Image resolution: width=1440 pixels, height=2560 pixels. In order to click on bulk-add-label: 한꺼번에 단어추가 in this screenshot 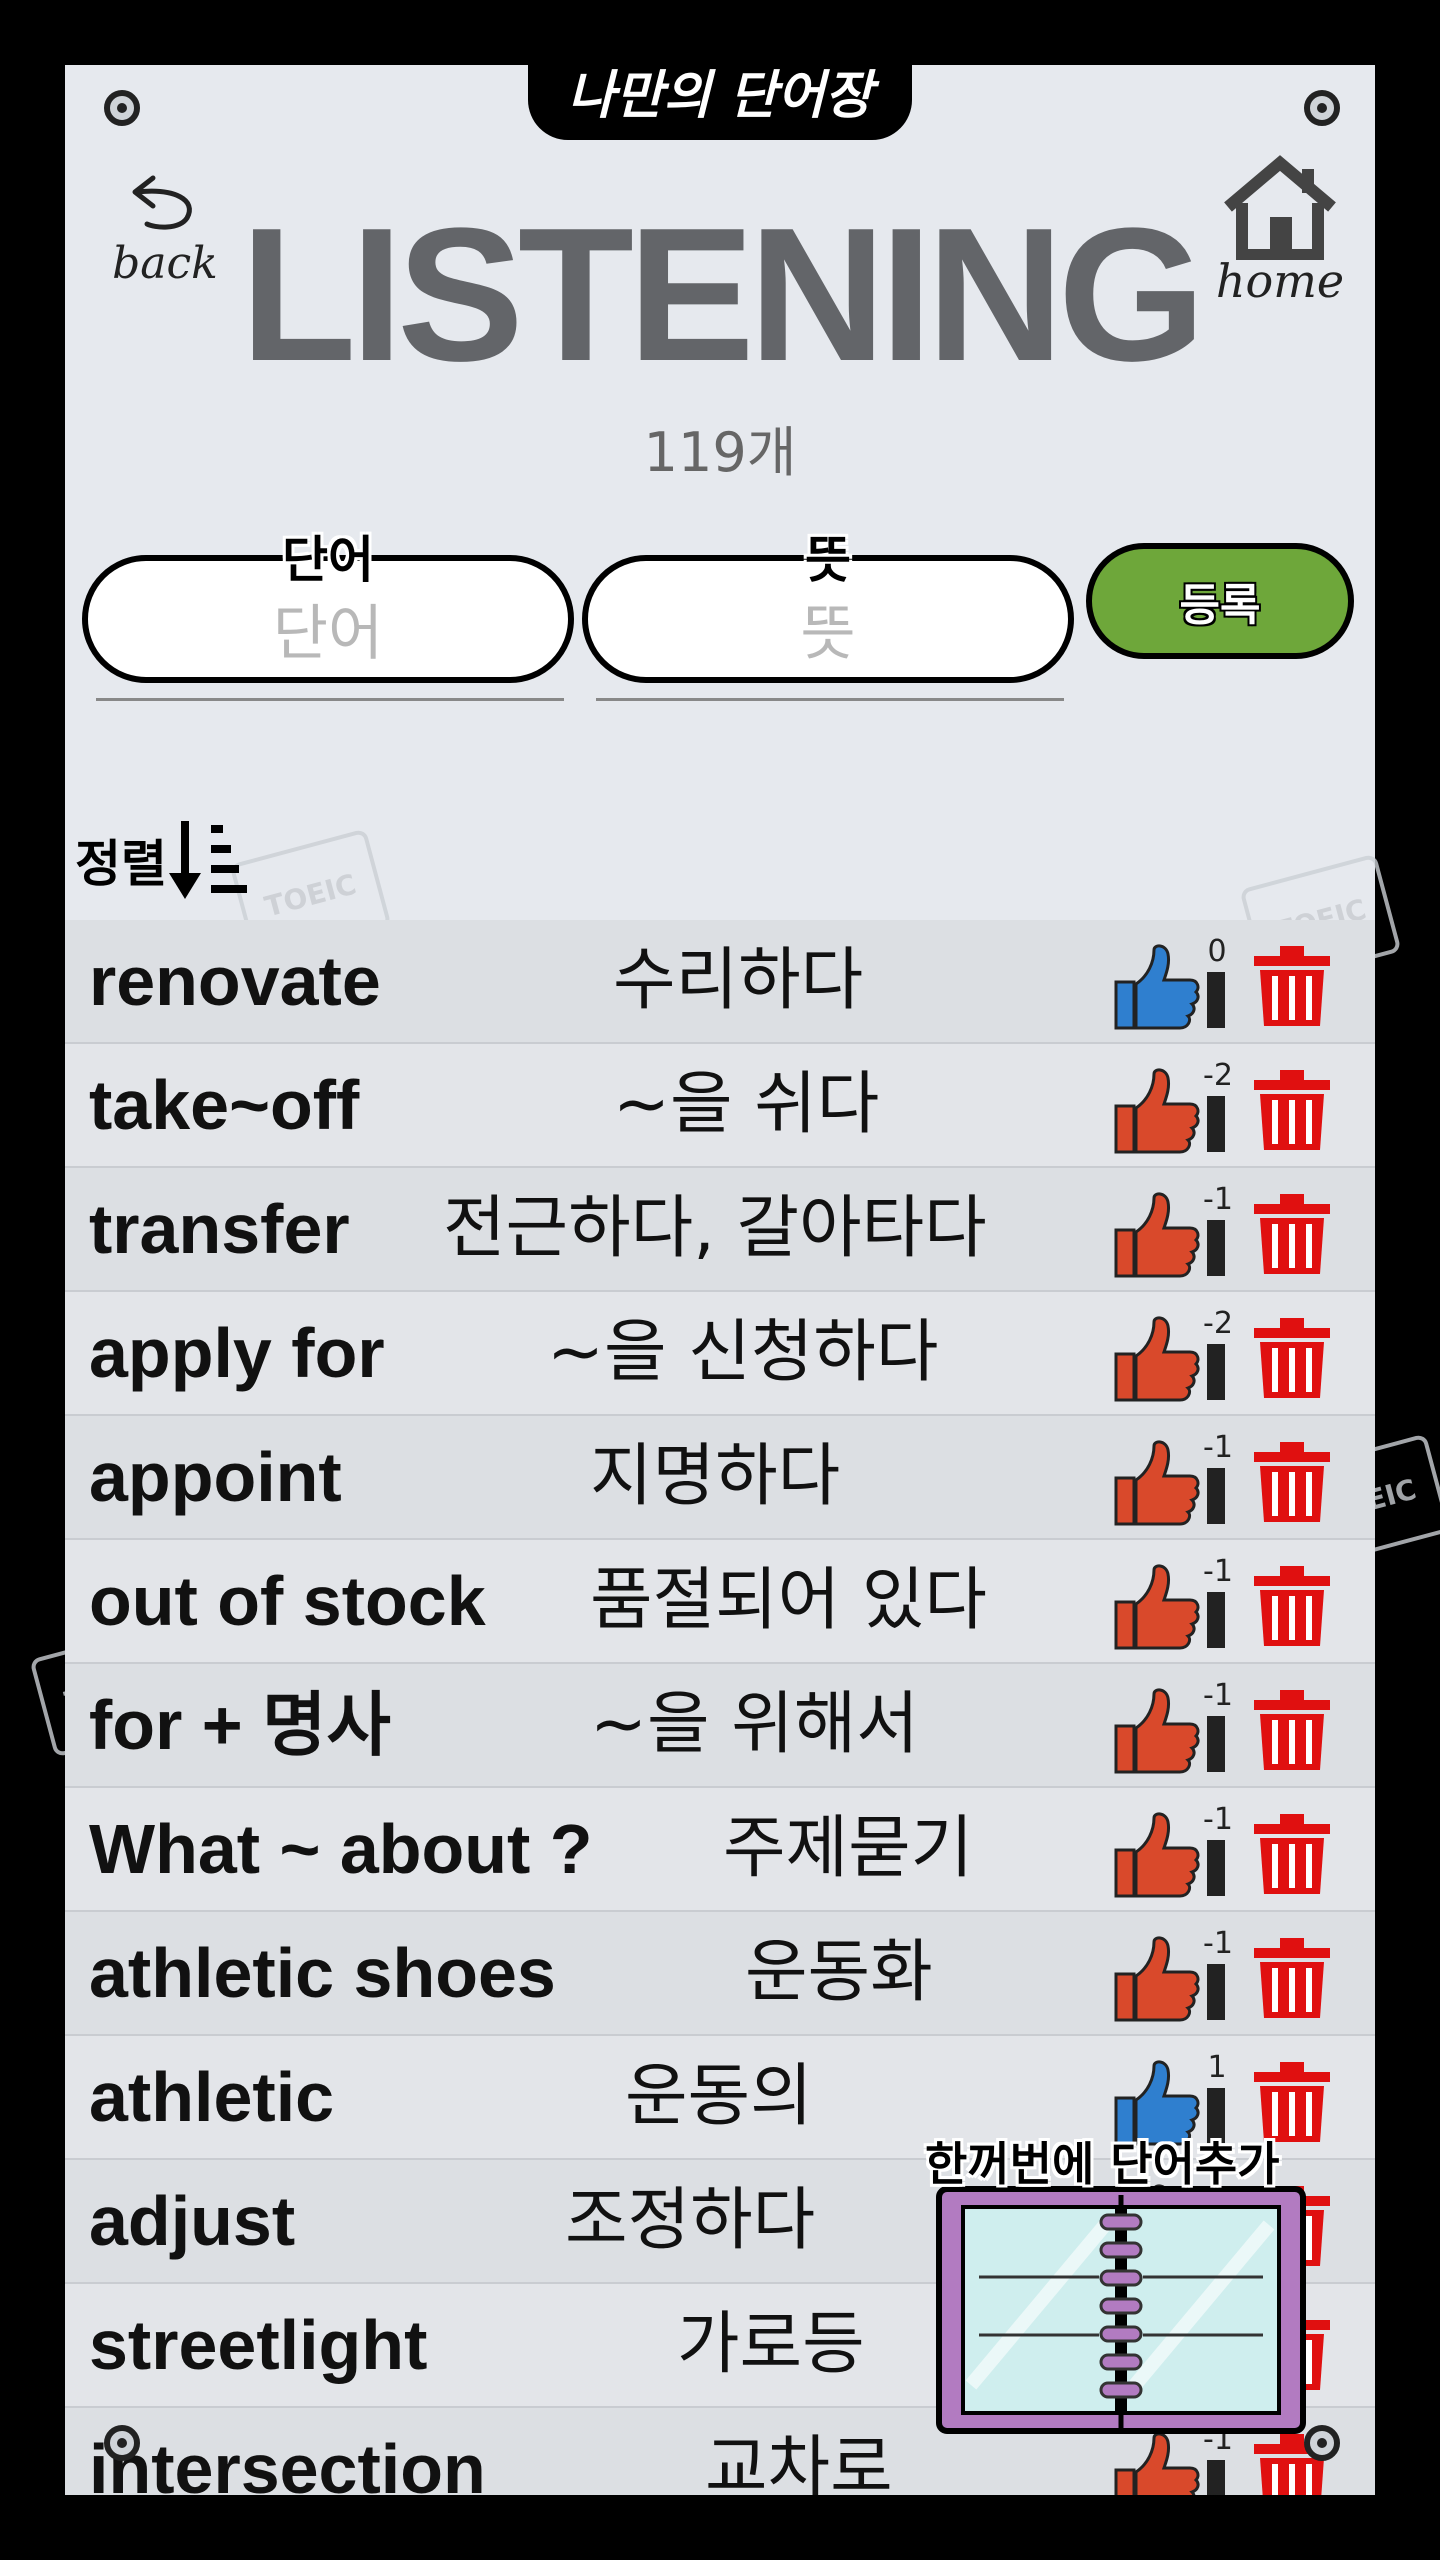, I will do `click(1102, 2164)`.